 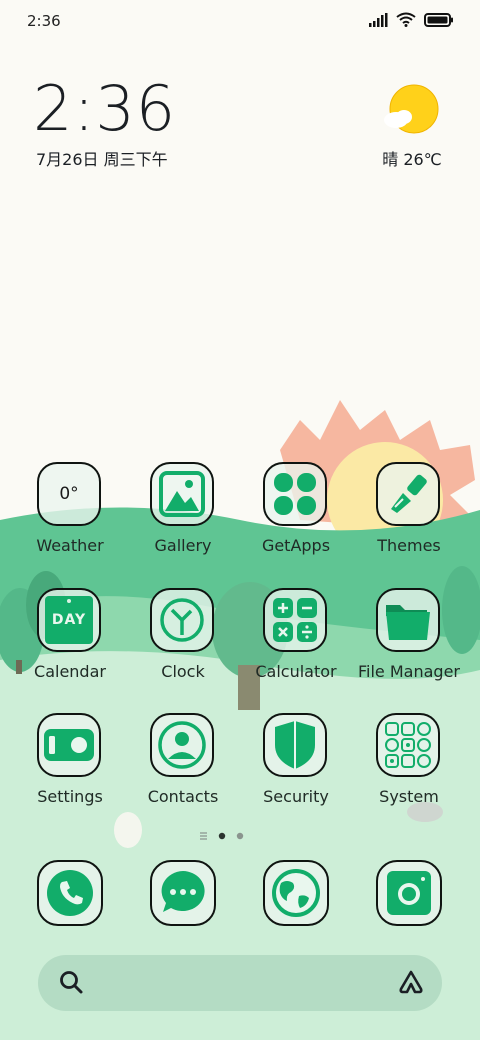 What do you see at coordinates (222, 836) in the screenshot?
I see `page-dot-active` at bounding box center [222, 836].